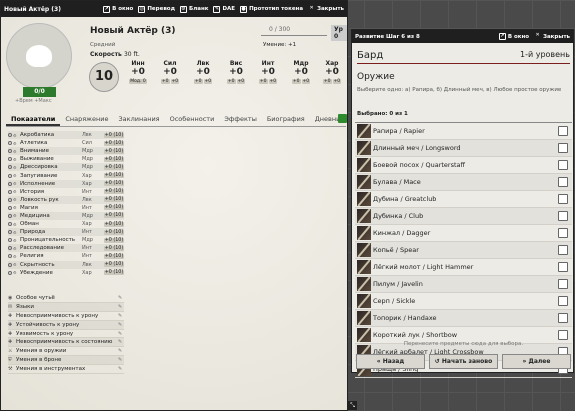 This screenshot has height=411, width=575. I want to click on skill-row: ⚙ Скрытность Лвк +0 (10), so click(66, 264).